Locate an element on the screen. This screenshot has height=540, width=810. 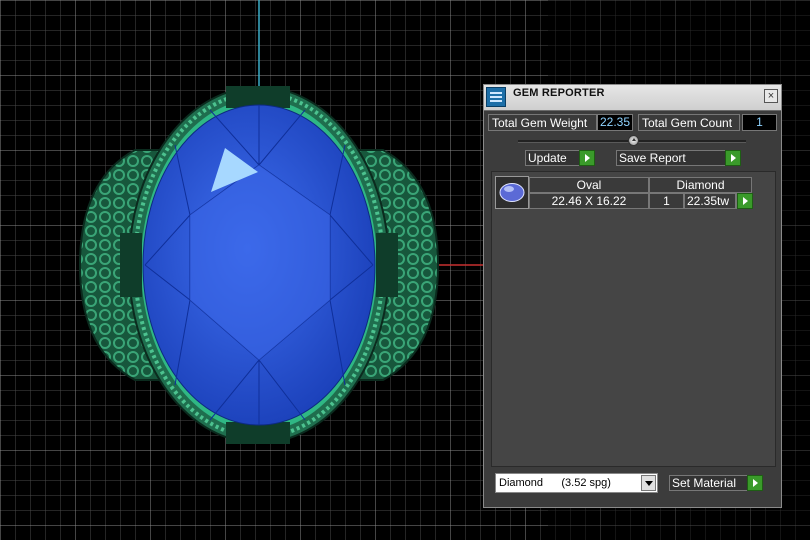
gem-weight: 22.35tw is located at coordinates (710, 201).